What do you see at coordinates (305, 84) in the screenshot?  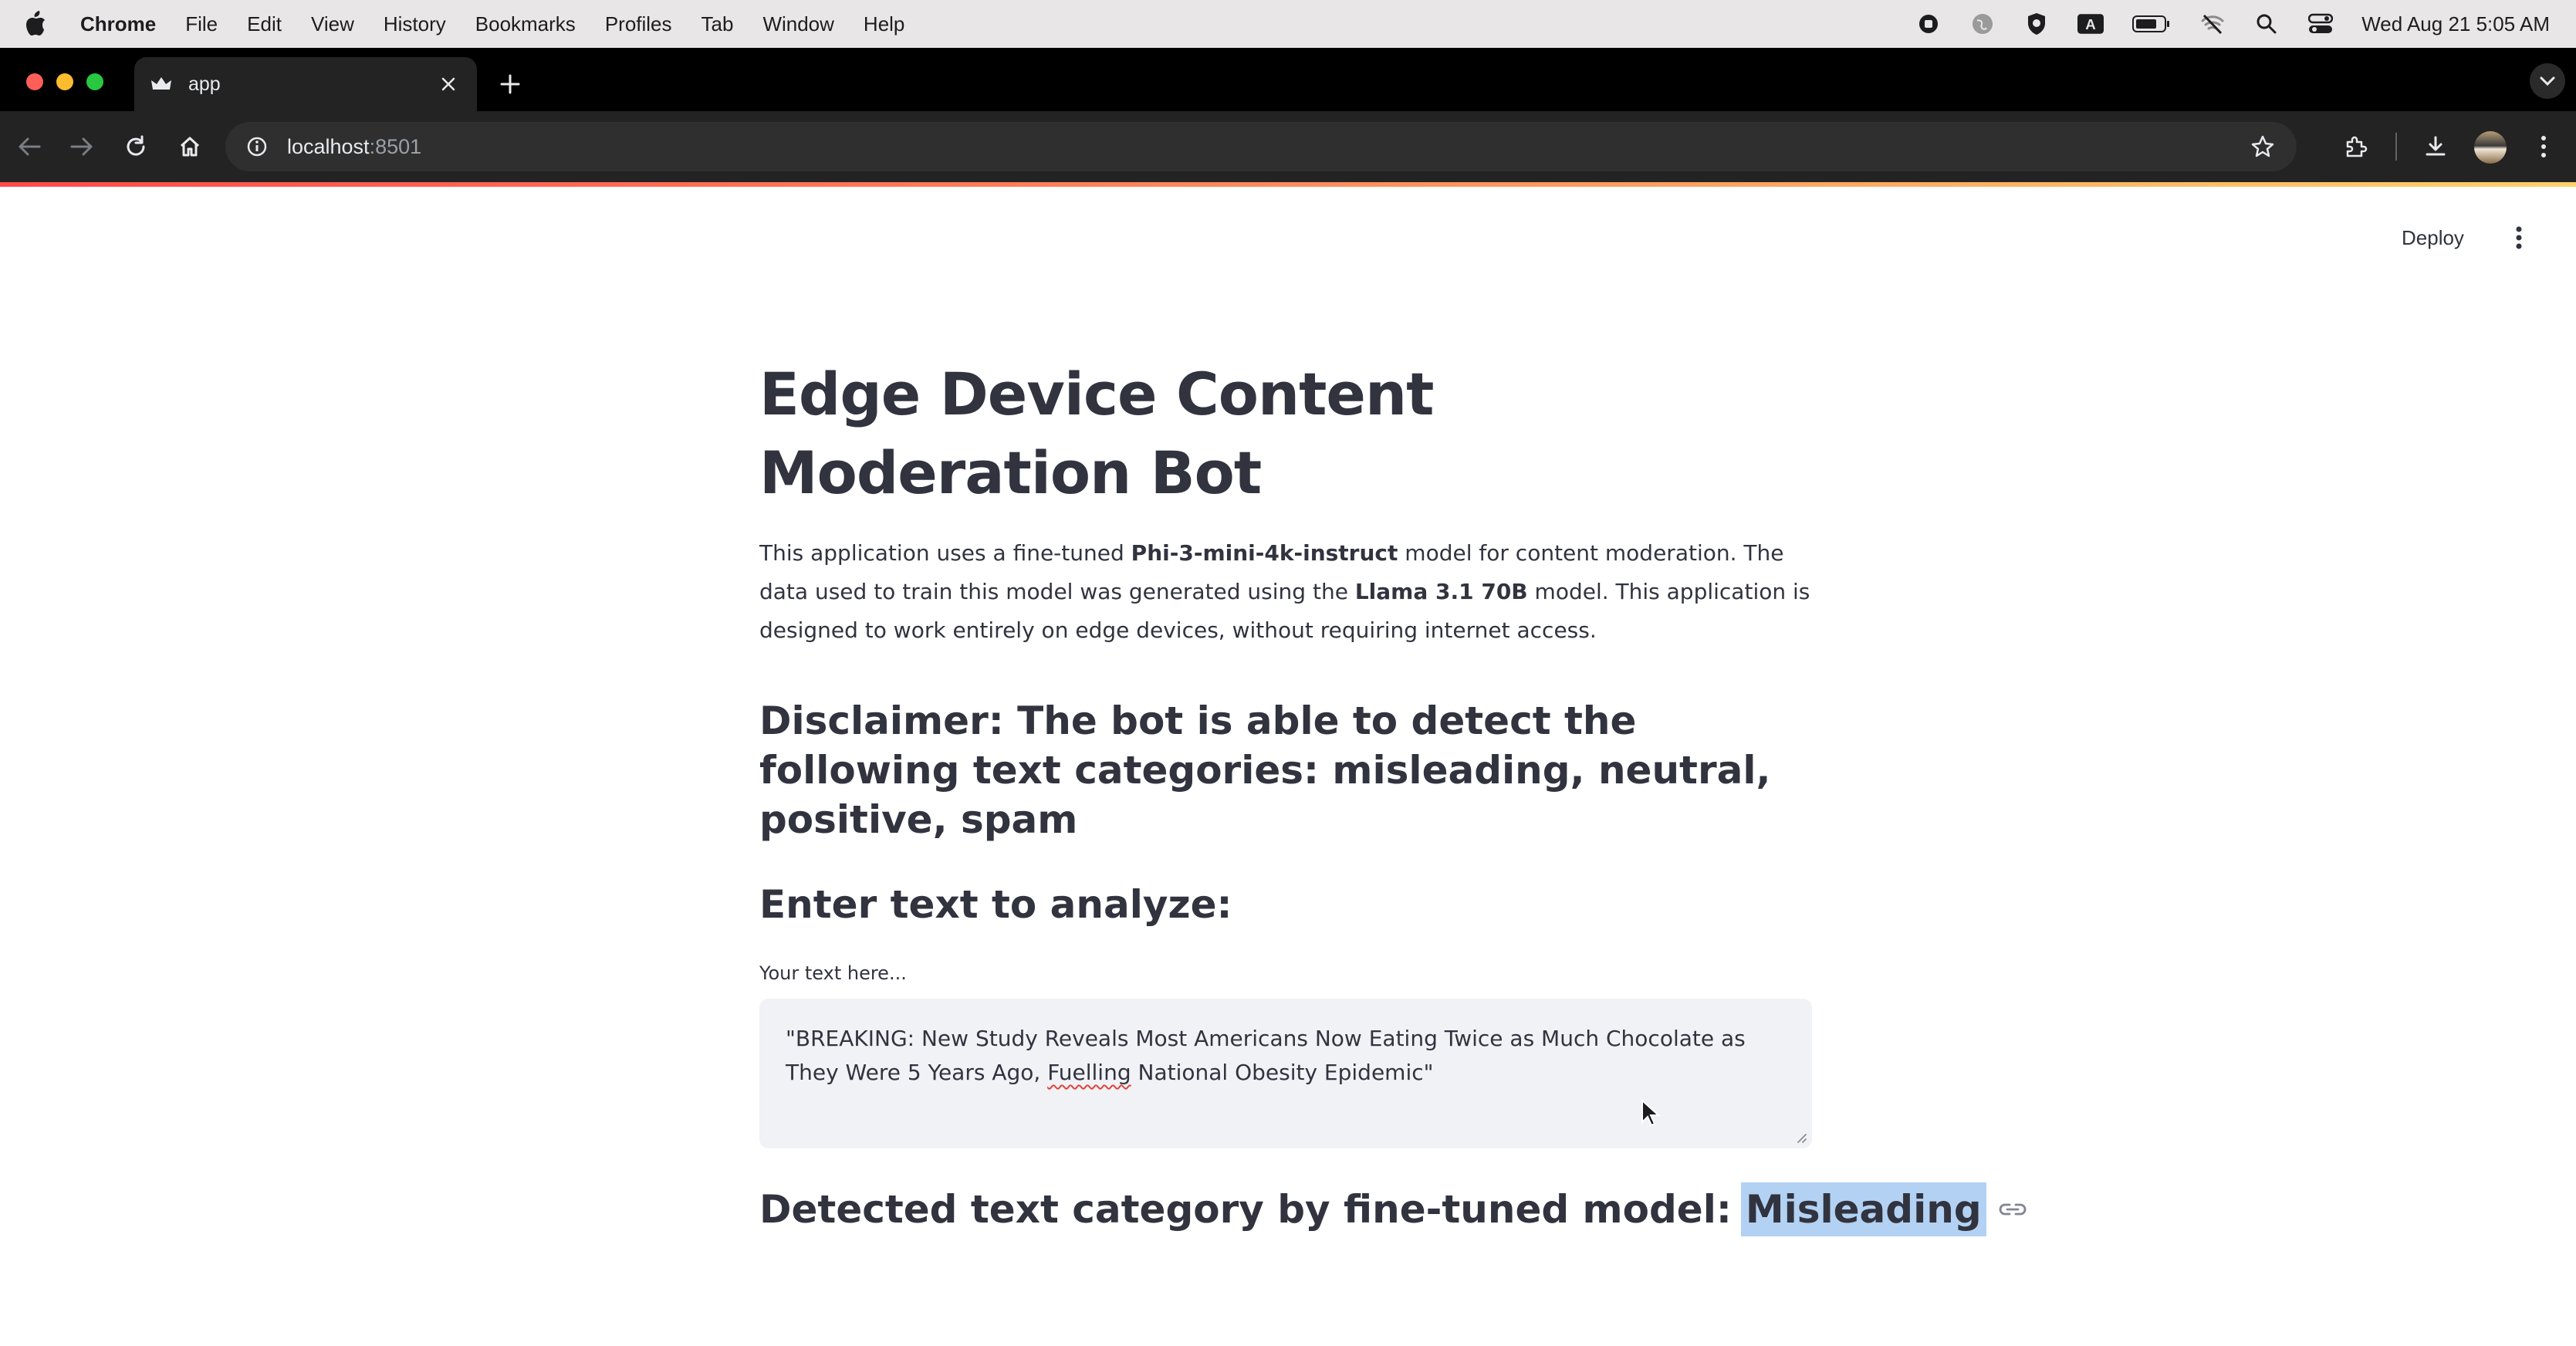 I see `browser-tab-app: app` at bounding box center [305, 84].